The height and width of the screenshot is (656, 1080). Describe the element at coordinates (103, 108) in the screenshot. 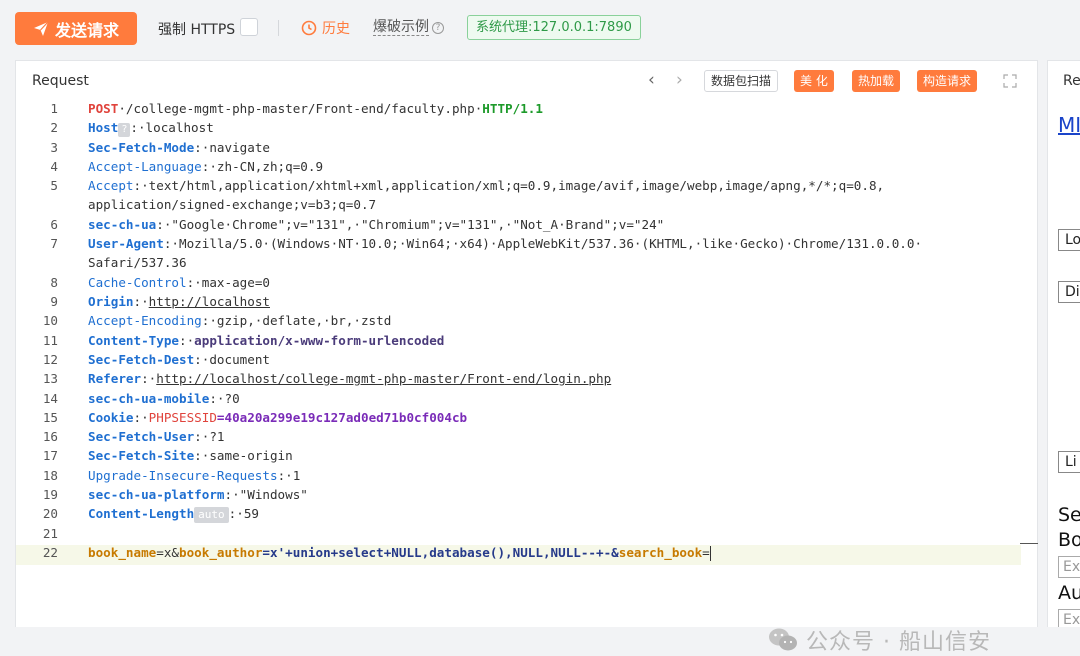

I see `http-method: POST` at that location.